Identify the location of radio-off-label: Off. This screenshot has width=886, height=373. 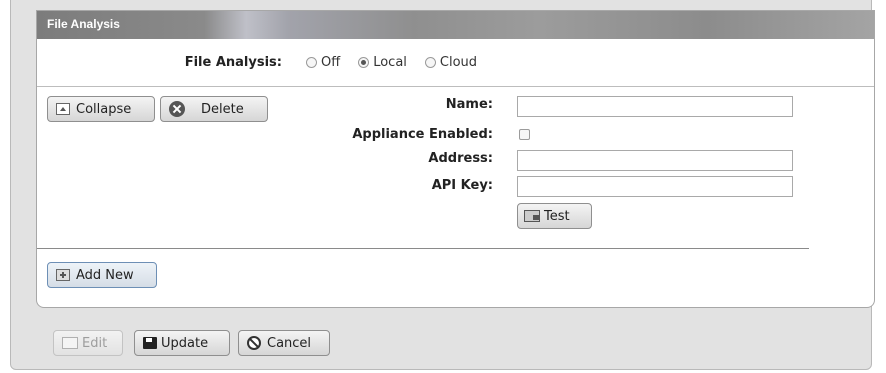
(331, 62).